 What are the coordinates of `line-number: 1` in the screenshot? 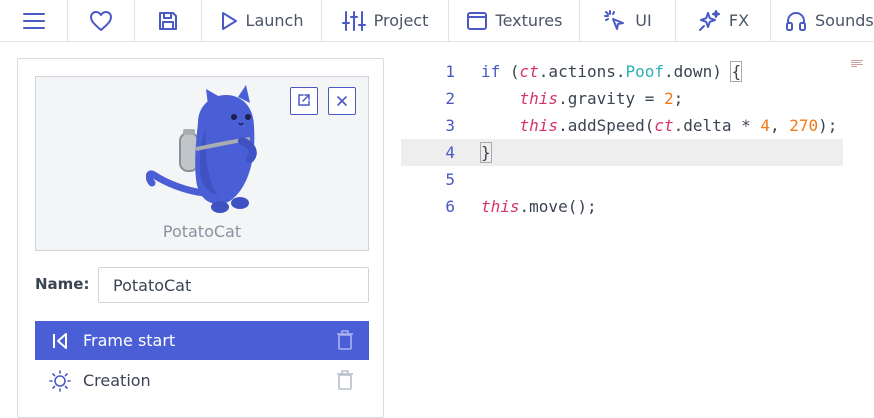 It's located at (450, 71).